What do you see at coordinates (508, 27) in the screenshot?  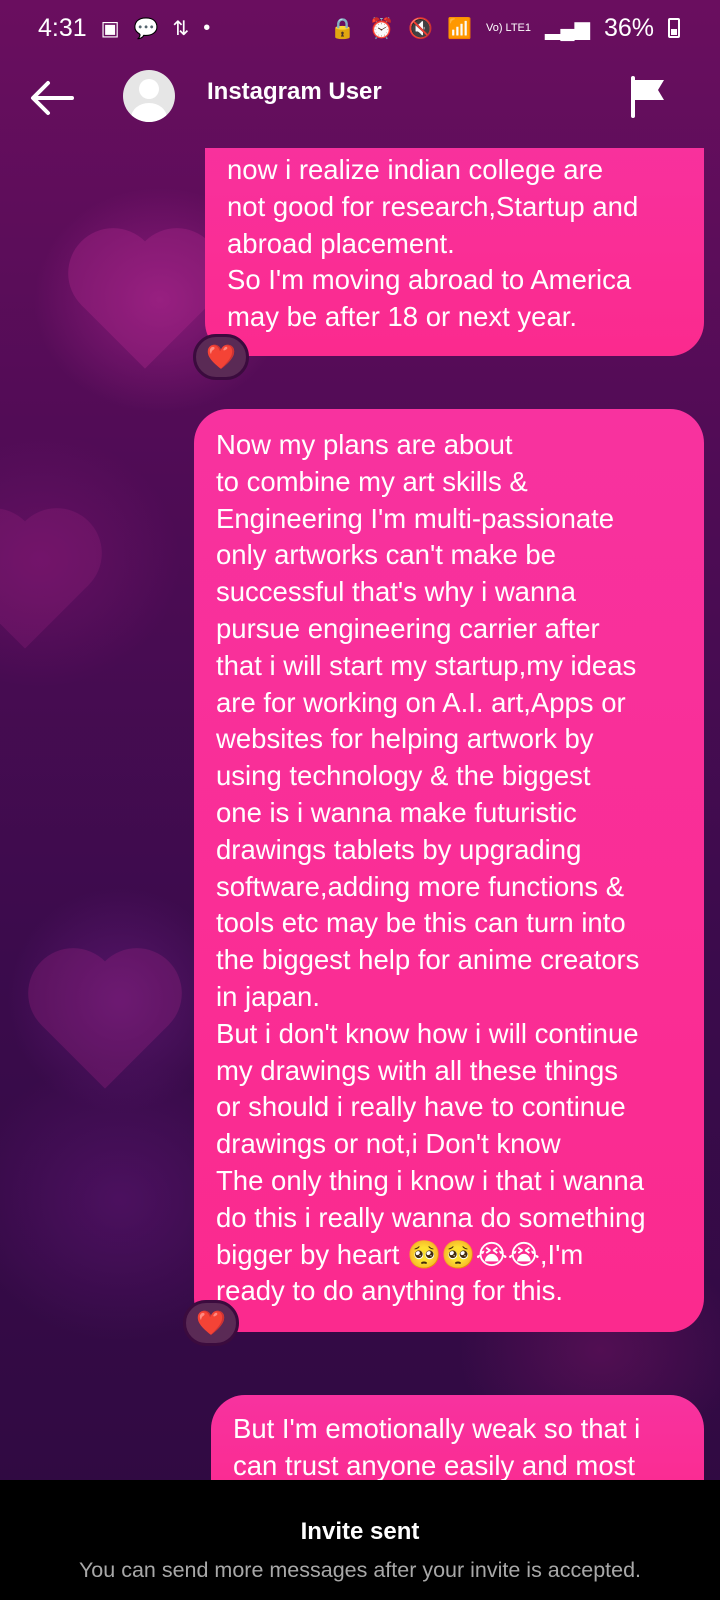 I see `network-type-label: Vo) LTE1` at bounding box center [508, 27].